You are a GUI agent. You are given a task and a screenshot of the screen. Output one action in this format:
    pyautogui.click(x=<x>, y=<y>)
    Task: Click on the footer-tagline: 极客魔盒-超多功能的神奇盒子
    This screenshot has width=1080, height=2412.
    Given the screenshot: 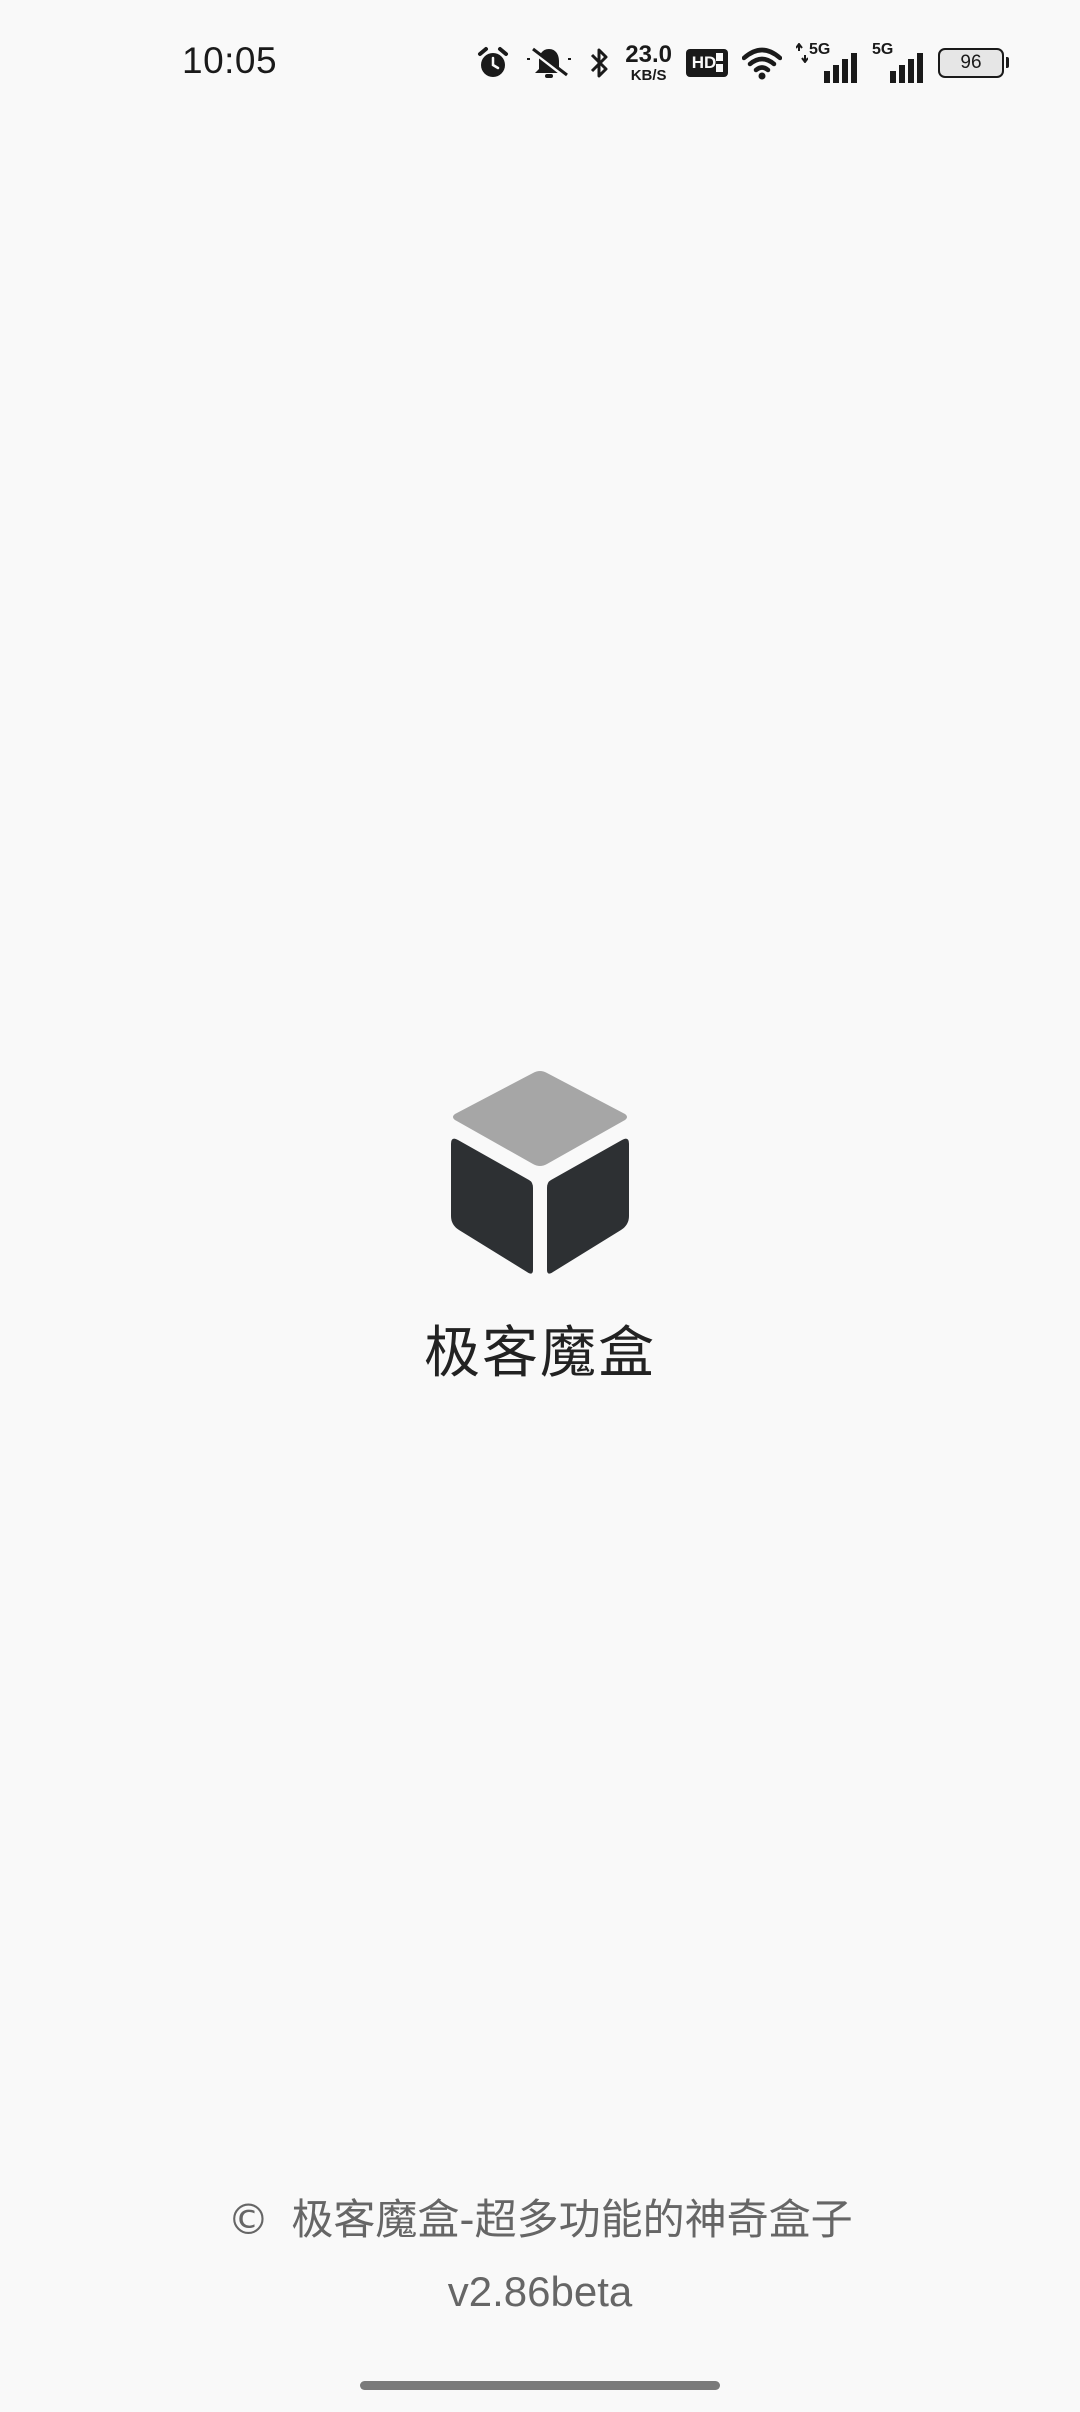 What is the action you would take?
    pyautogui.click(x=572, y=2219)
    